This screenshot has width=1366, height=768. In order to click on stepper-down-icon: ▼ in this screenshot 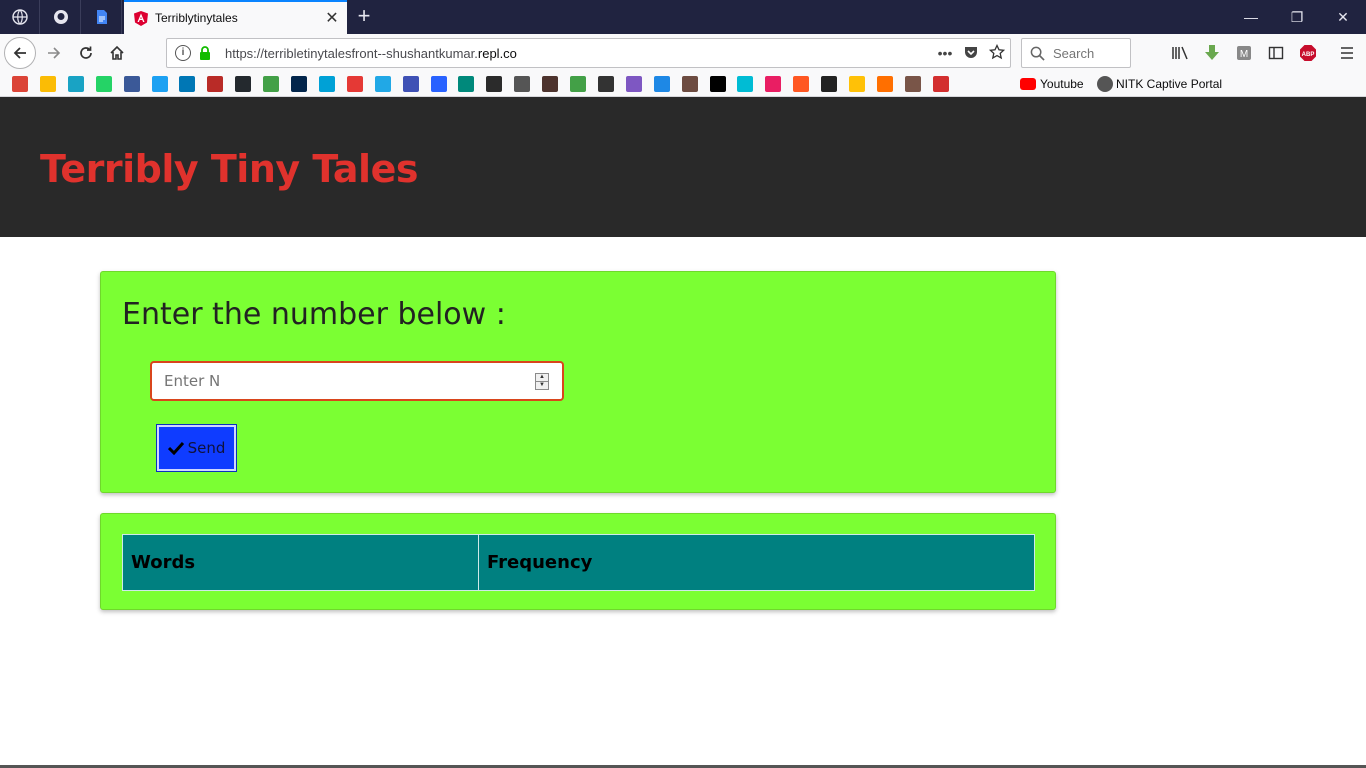, I will do `click(542, 386)`.